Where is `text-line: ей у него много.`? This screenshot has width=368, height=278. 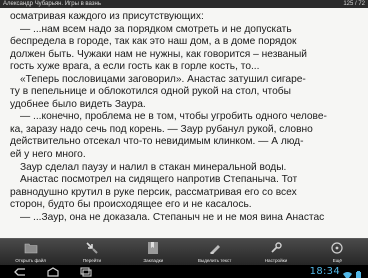 text-line: ей у него много. is located at coordinates (48, 155).